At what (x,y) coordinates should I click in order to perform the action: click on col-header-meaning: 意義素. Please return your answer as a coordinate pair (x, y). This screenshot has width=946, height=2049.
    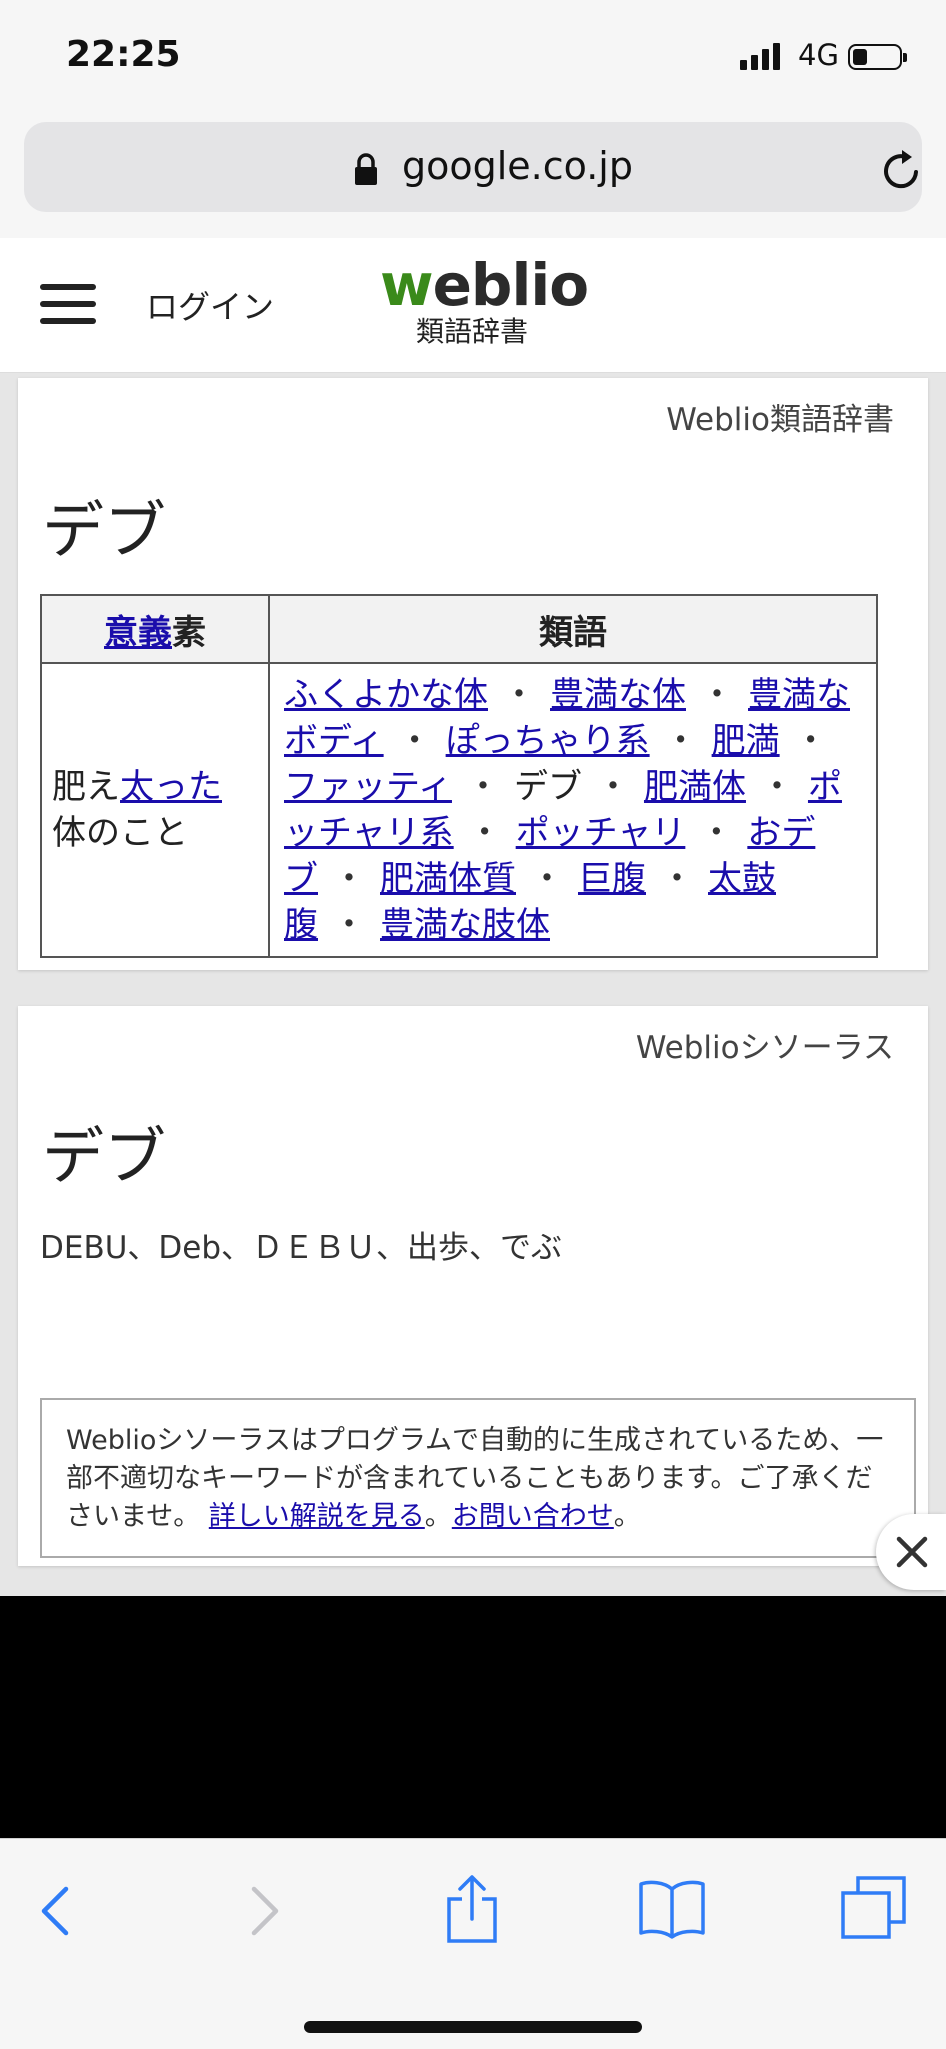
    Looking at the image, I should click on (155, 629).